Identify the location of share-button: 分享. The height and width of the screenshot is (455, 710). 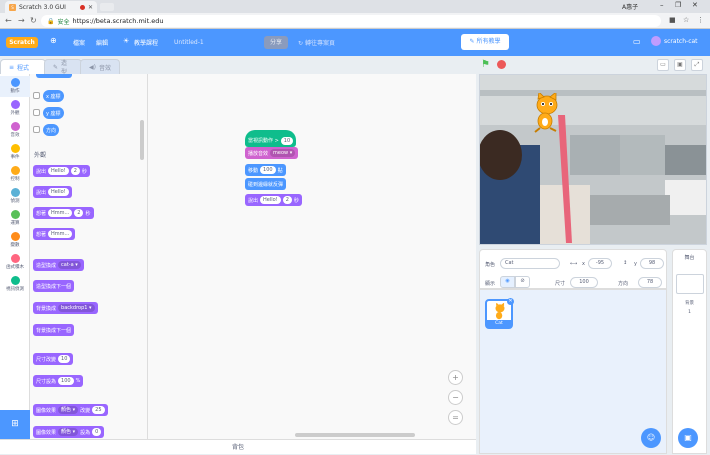
(276, 42).